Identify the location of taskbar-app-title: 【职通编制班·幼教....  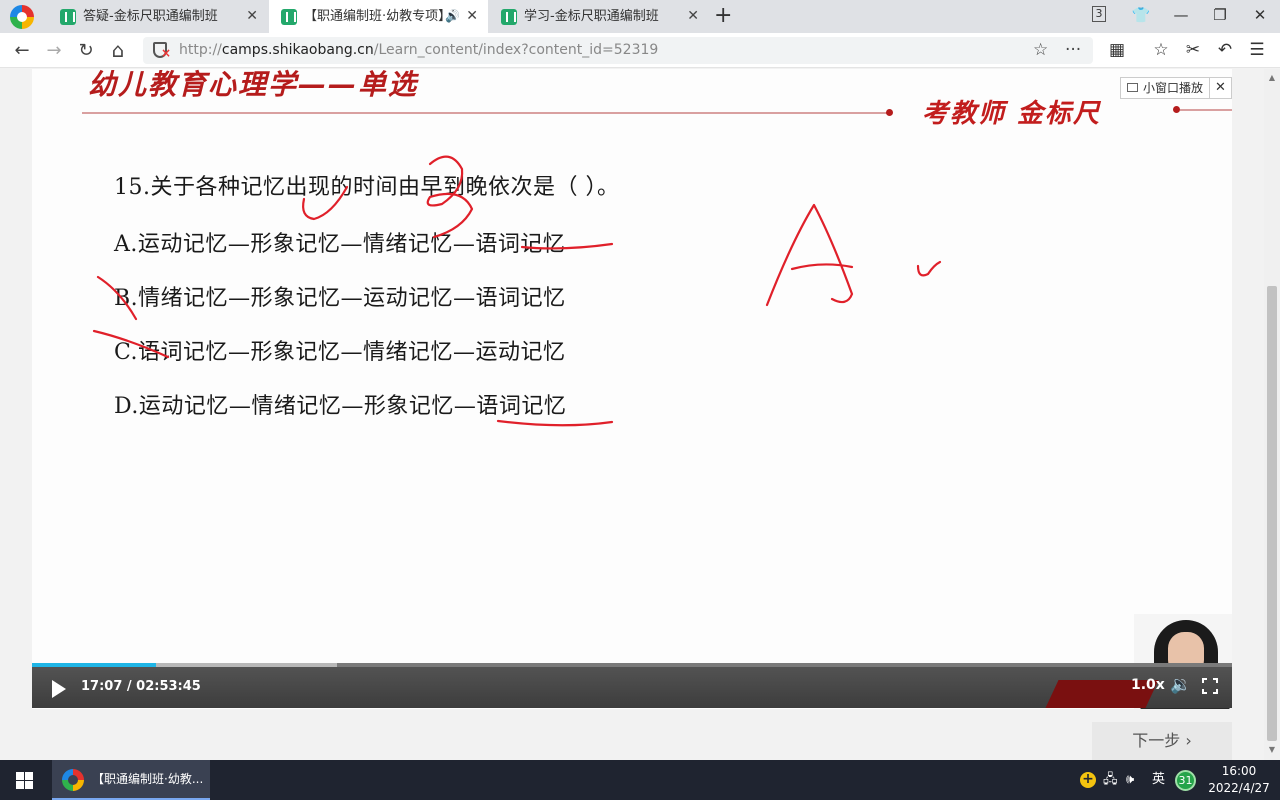
(148, 779).